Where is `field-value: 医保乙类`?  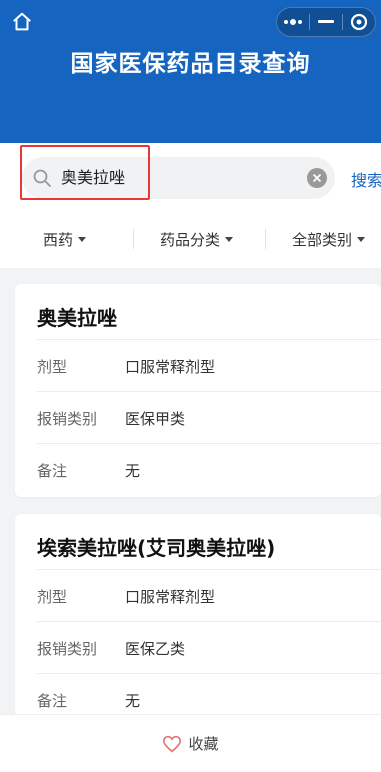
field-value: 医保乙类 is located at coordinates (155, 649).